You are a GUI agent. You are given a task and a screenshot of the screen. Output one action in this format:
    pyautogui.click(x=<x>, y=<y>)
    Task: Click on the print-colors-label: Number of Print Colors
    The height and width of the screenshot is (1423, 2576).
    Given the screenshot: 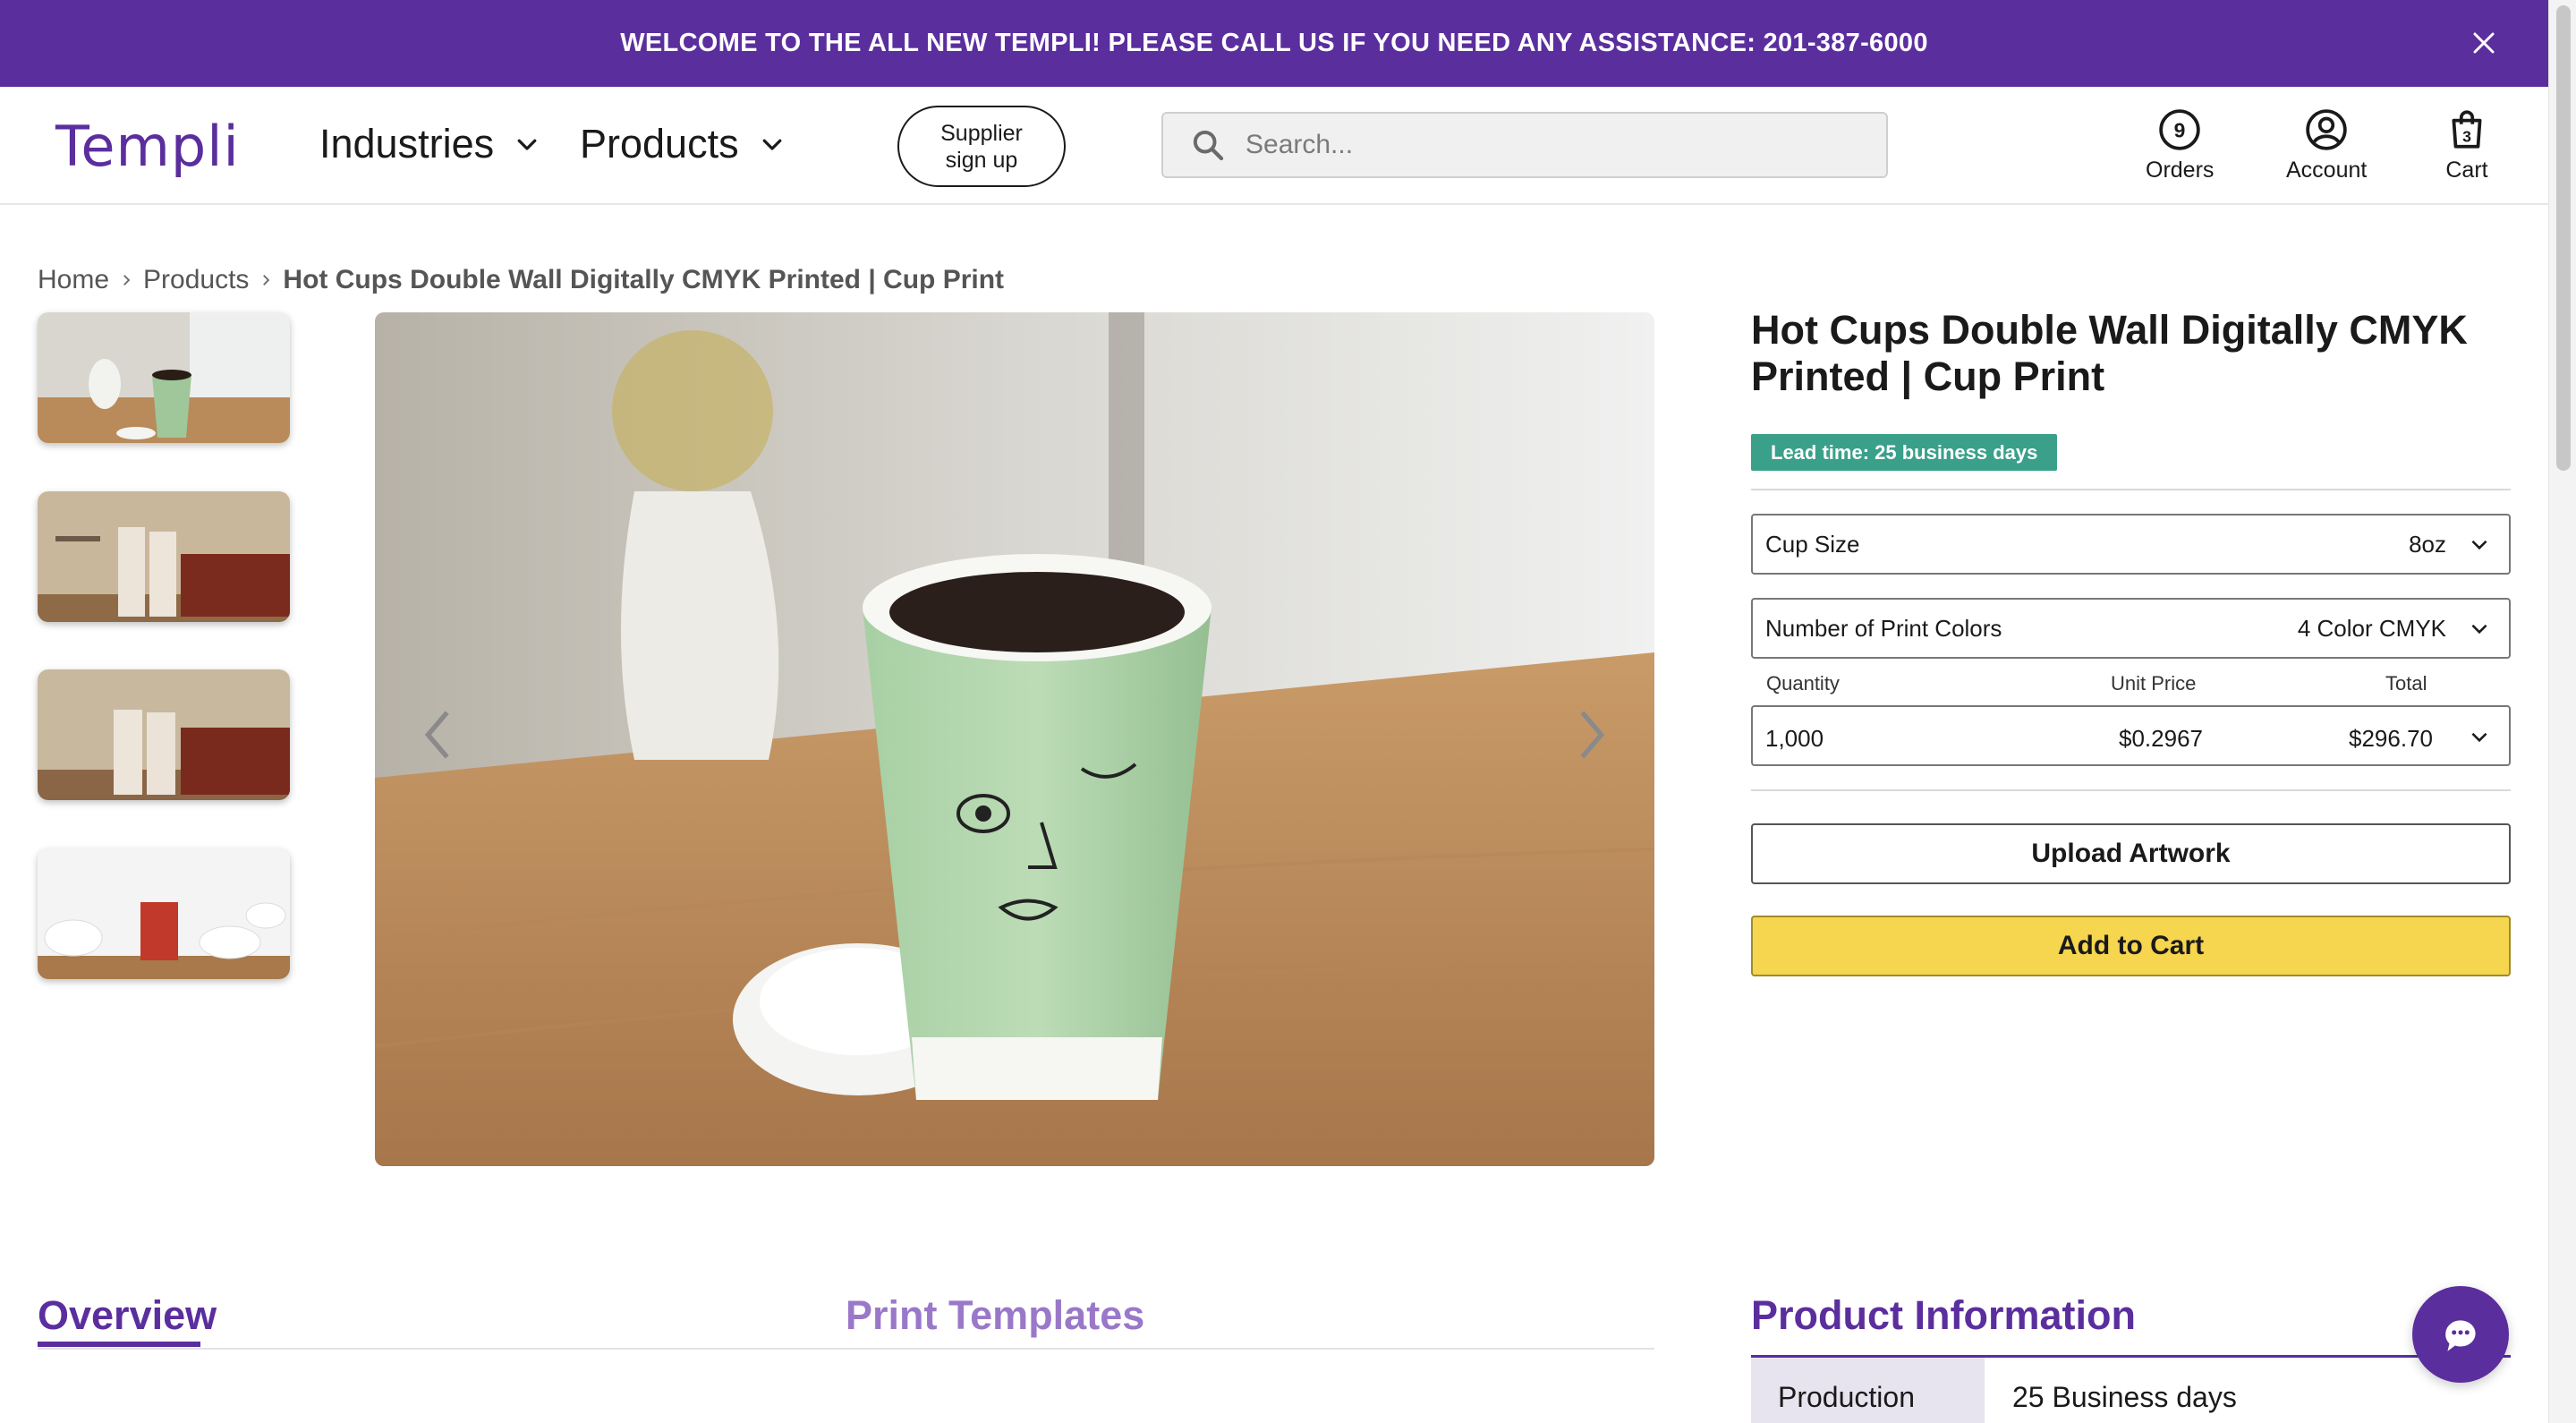 What is the action you would take?
    pyautogui.click(x=1884, y=628)
    